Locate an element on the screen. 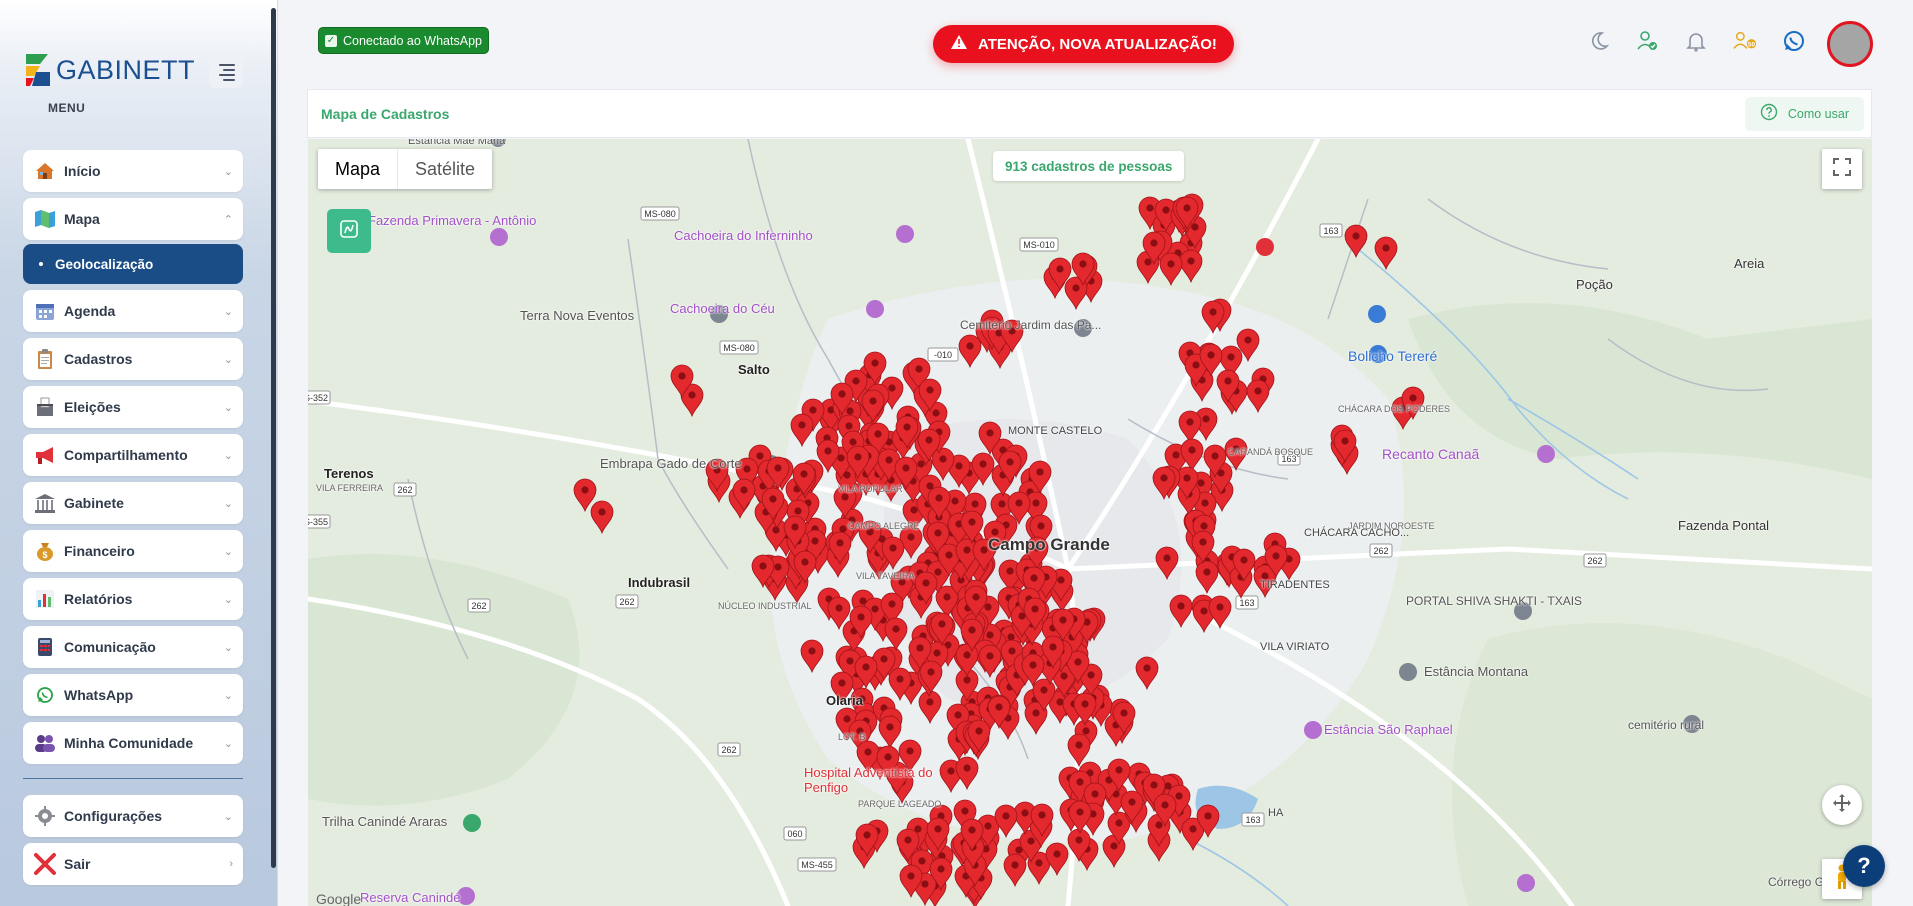 This screenshot has height=906, width=1913. user-check-icon is located at coordinates (1647, 41).